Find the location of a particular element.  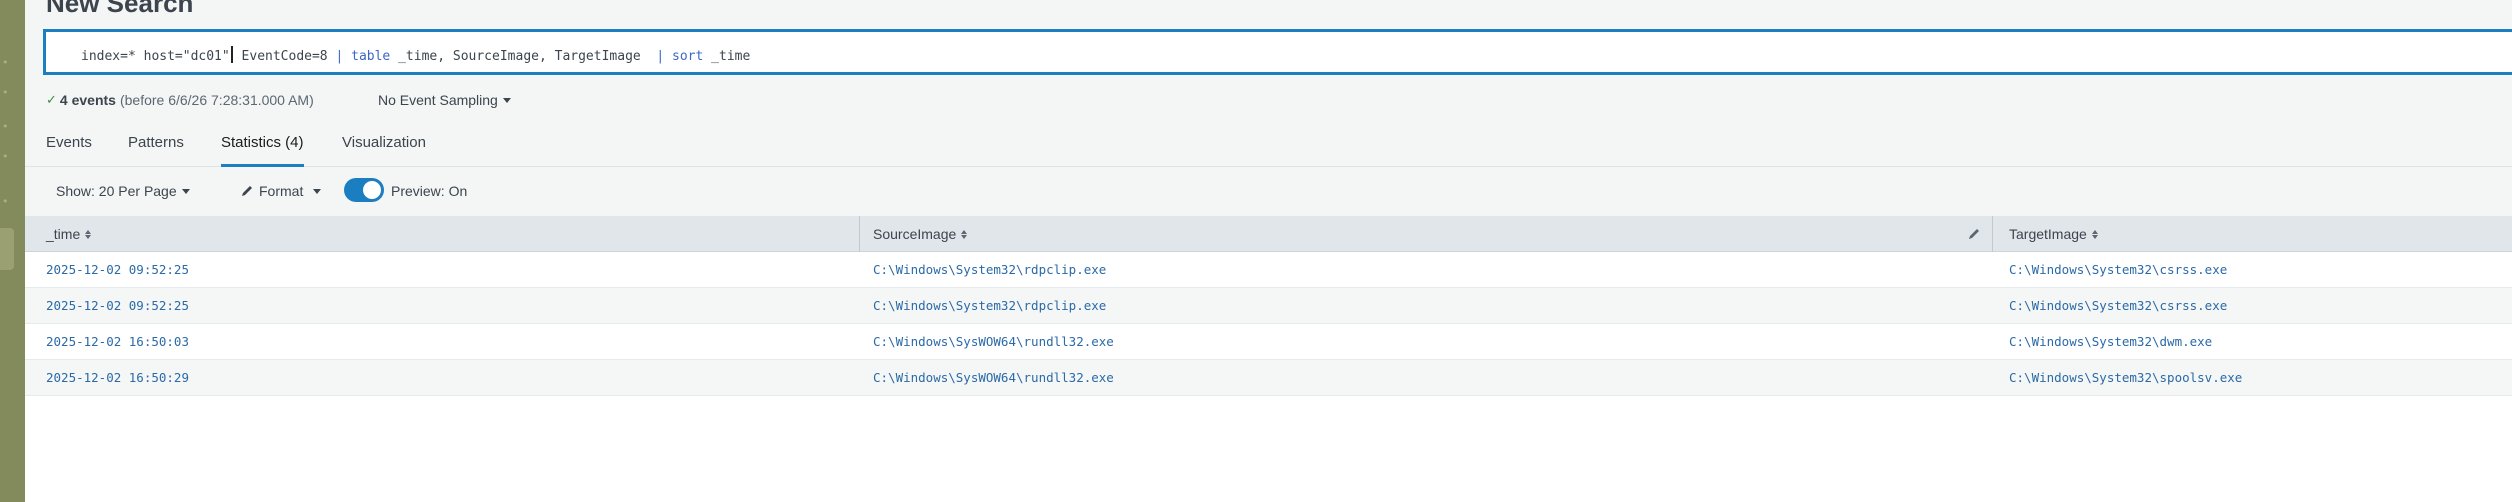

query-segment: index=* host="dc01" is located at coordinates (155, 56).